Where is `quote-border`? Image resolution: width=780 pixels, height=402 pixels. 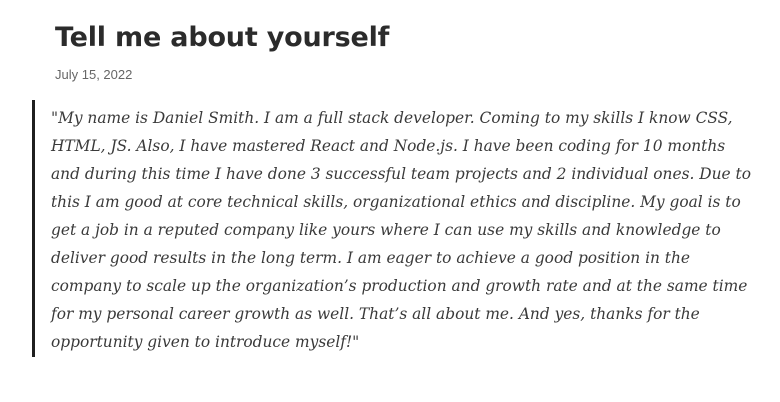
quote-border is located at coordinates (33, 228).